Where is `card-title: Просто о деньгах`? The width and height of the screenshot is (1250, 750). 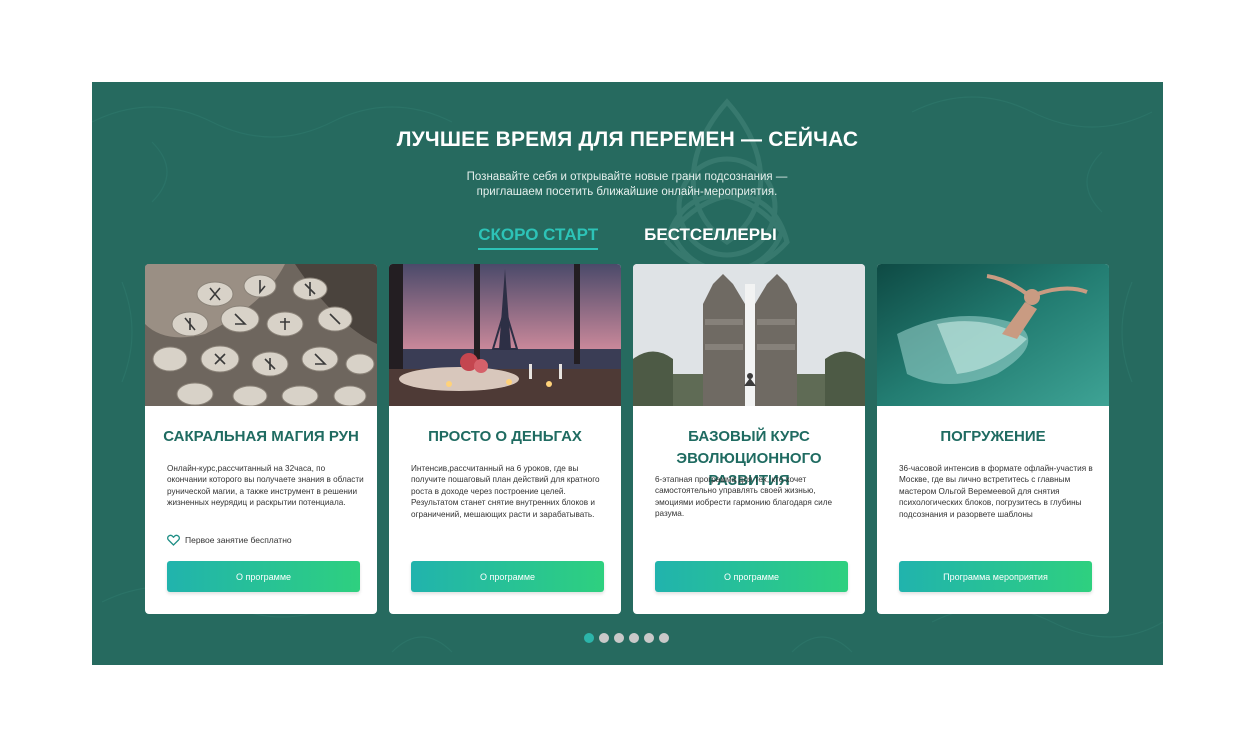
card-title: Просто о деньгах is located at coordinates (505, 436).